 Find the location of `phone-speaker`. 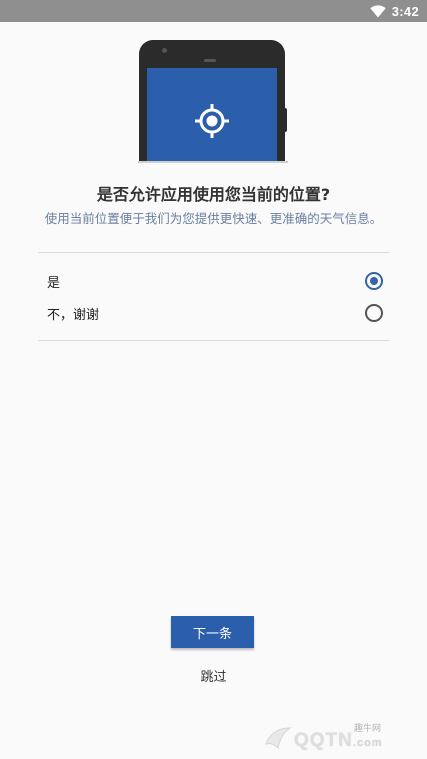

phone-speaker is located at coordinates (210, 60).